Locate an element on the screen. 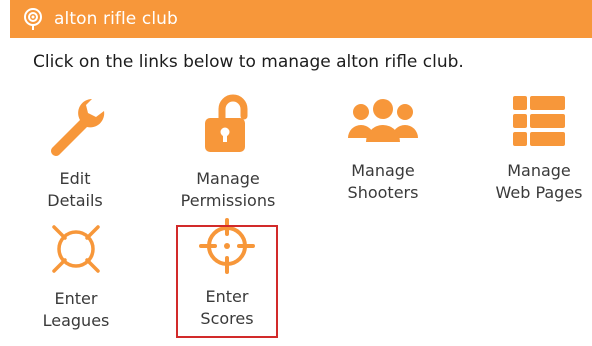 The width and height of the screenshot is (592, 346). manage-shooters-link: Manage Shooters is located at coordinates (383, 149).